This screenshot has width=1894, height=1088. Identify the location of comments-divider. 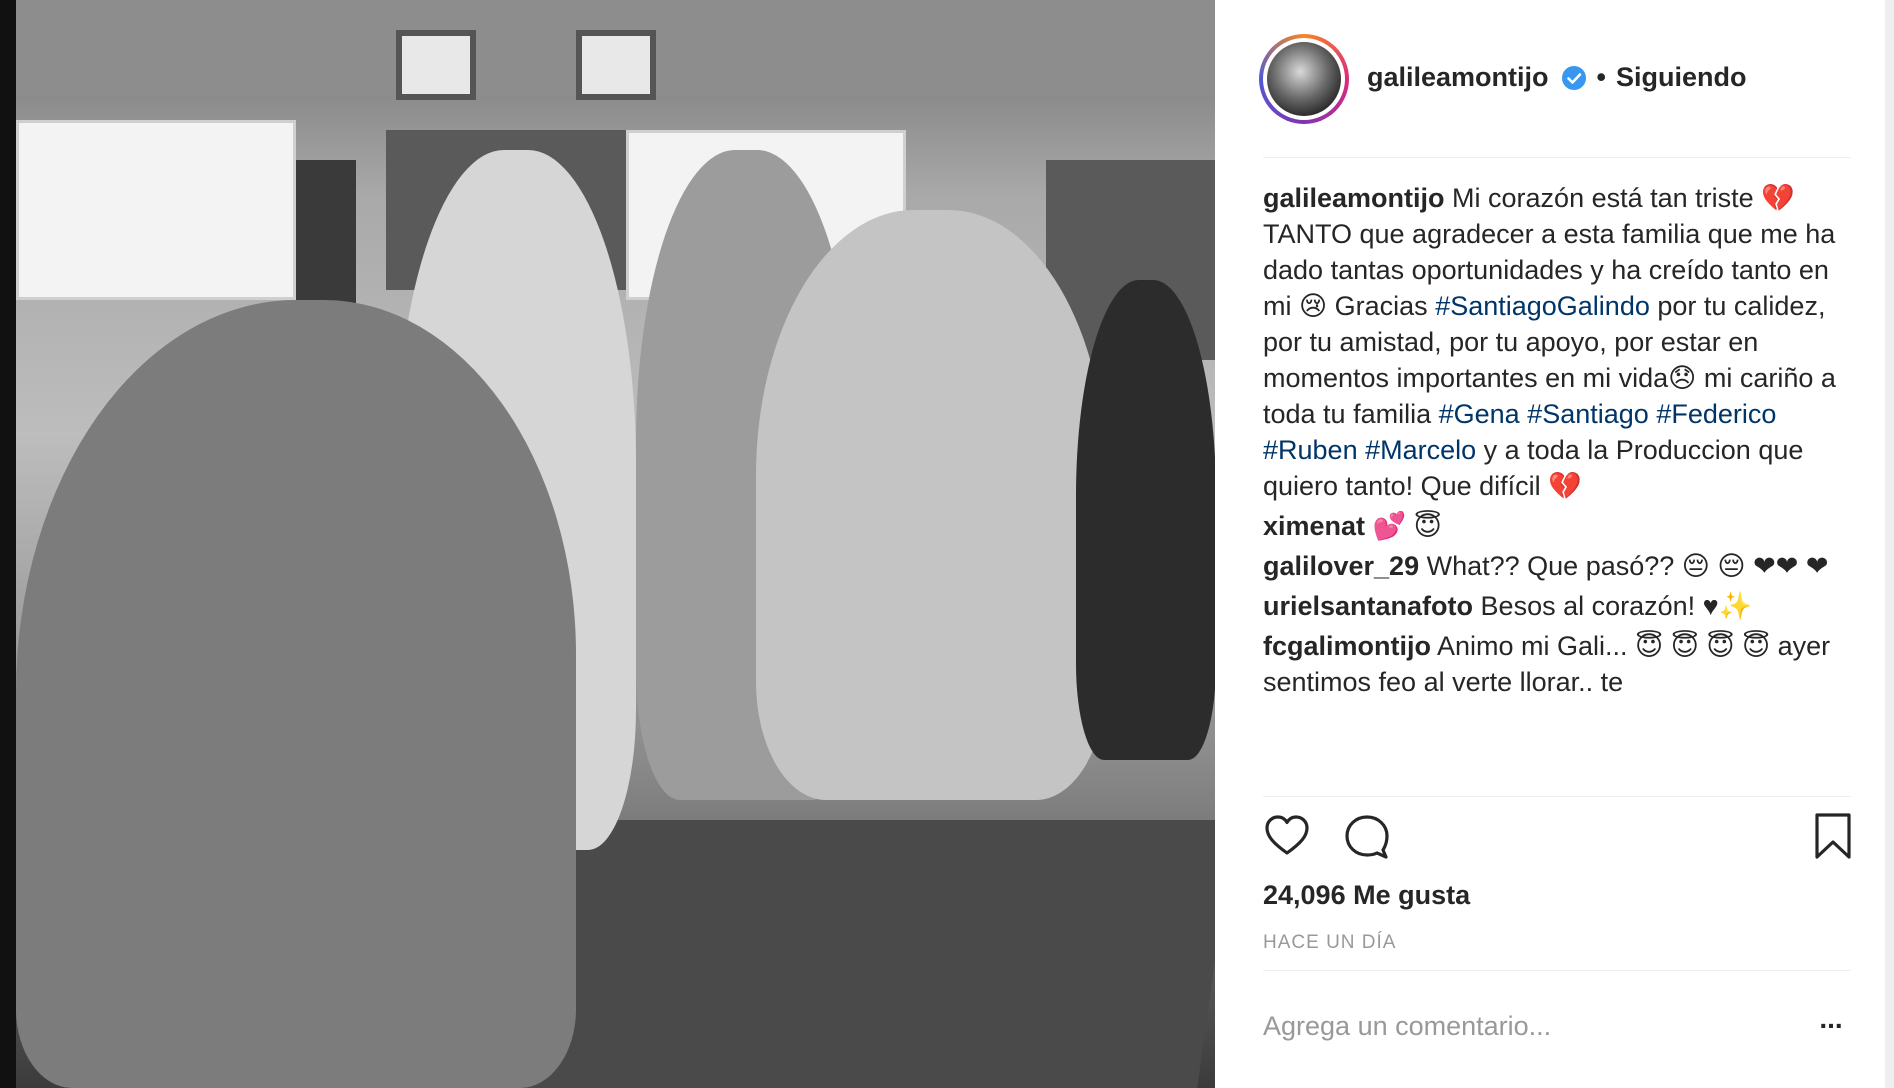
(1557, 796).